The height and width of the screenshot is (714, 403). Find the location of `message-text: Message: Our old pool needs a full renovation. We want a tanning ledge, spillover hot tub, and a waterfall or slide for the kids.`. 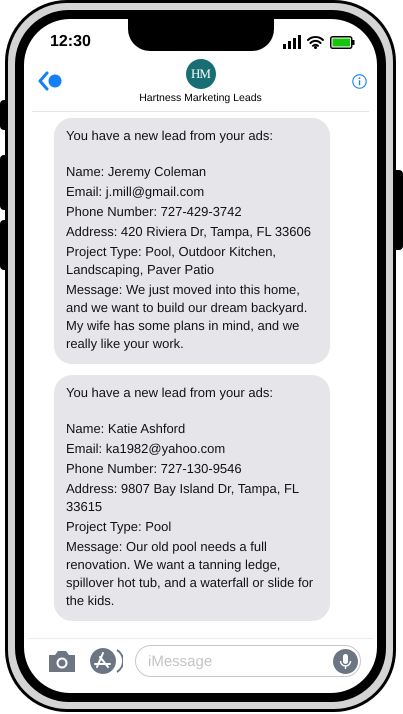

message-text: Message: Our old pool needs a full renovation. We want a tanning ledge, spillover hot tub, and a waterfall or slide for the kids. is located at coordinates (190, 574).